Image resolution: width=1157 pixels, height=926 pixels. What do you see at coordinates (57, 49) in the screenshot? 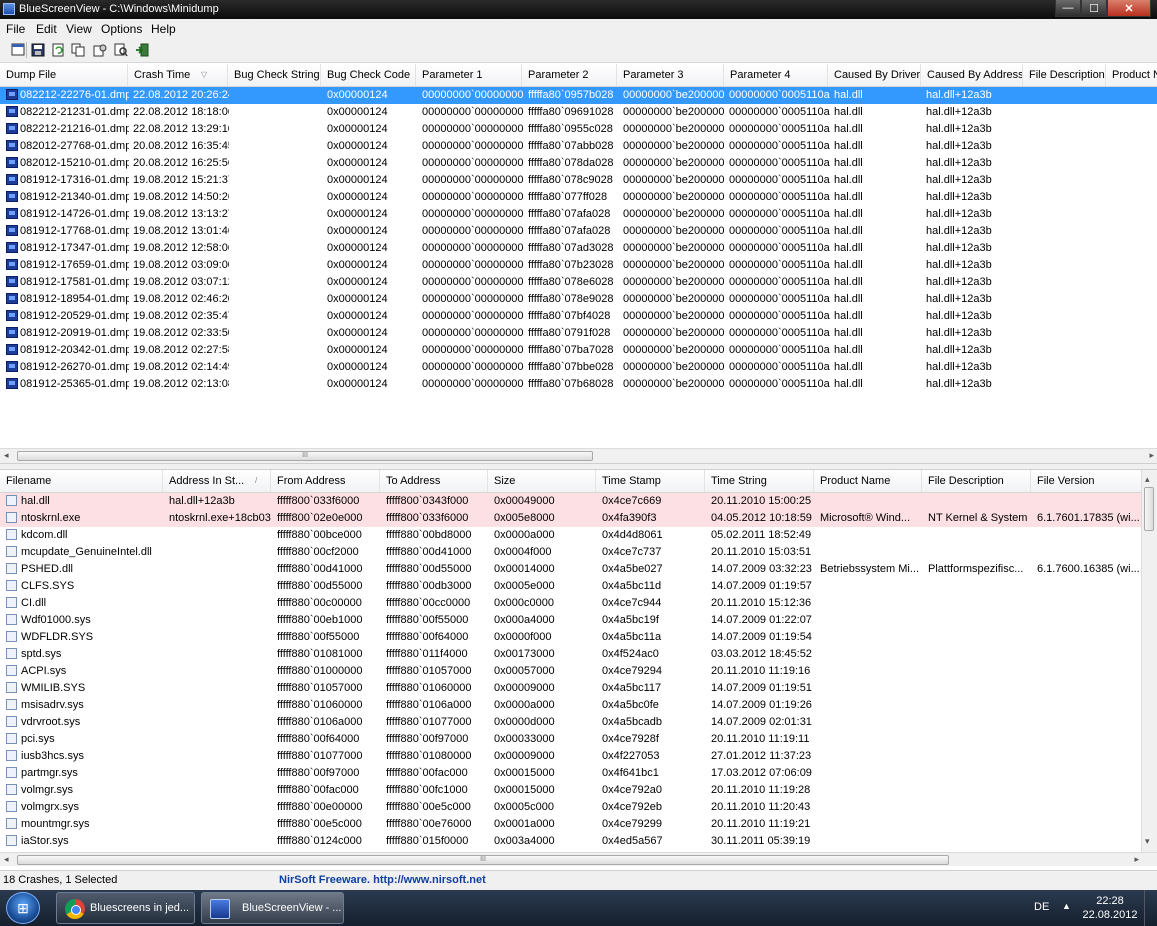
I see `refresh-icon` at bounding box center [57, 49].